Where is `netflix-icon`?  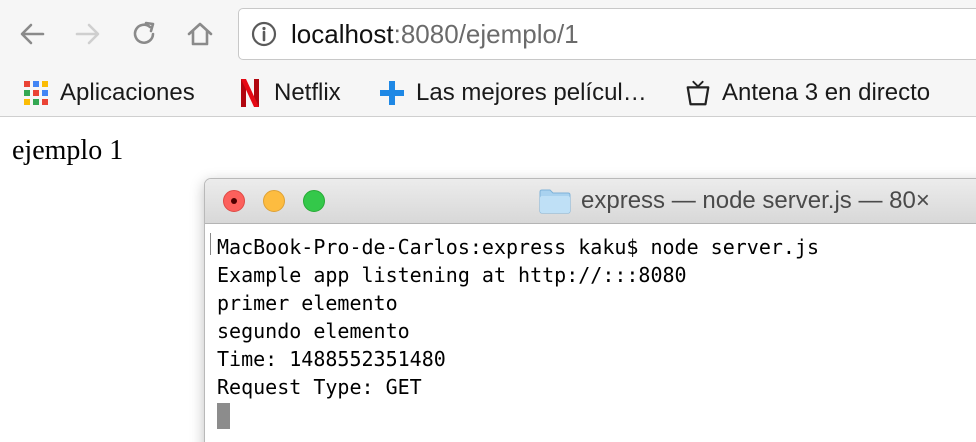 netflix-icon is located at coordinates (250, 93).